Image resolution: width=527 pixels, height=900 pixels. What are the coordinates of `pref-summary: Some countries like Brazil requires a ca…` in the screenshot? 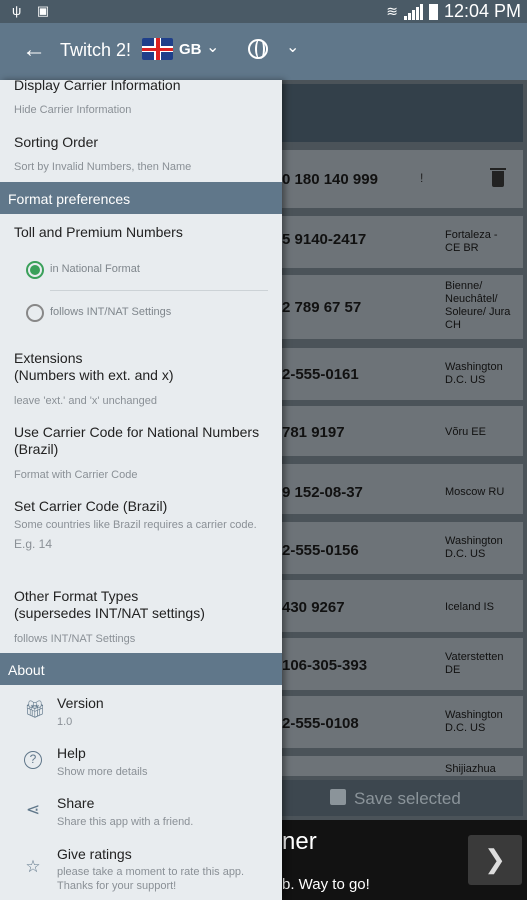 It's located at (135, 525).